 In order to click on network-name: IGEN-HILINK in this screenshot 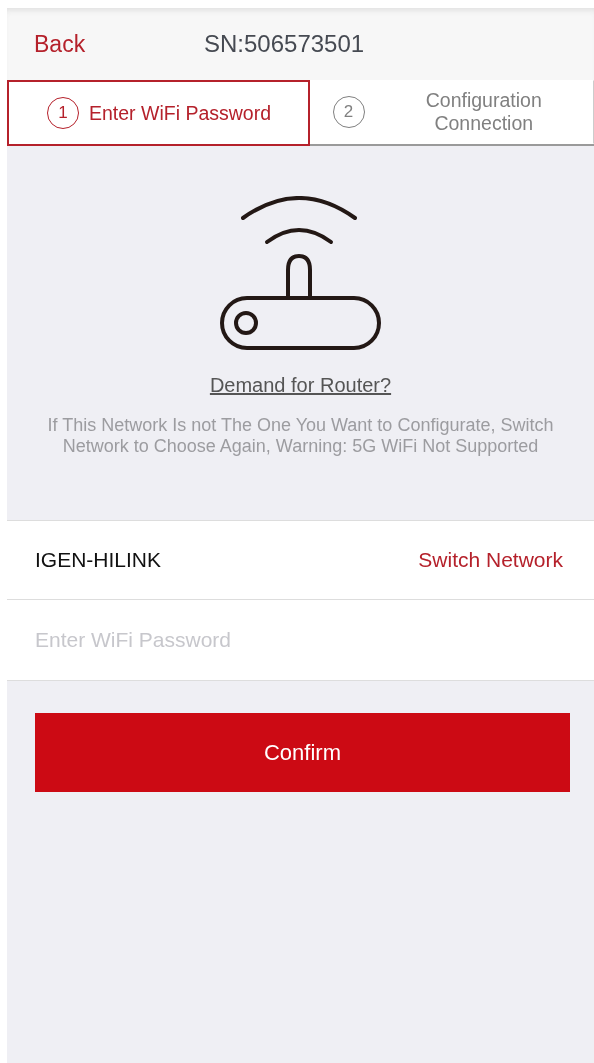, I will do `click(98, 560)`.